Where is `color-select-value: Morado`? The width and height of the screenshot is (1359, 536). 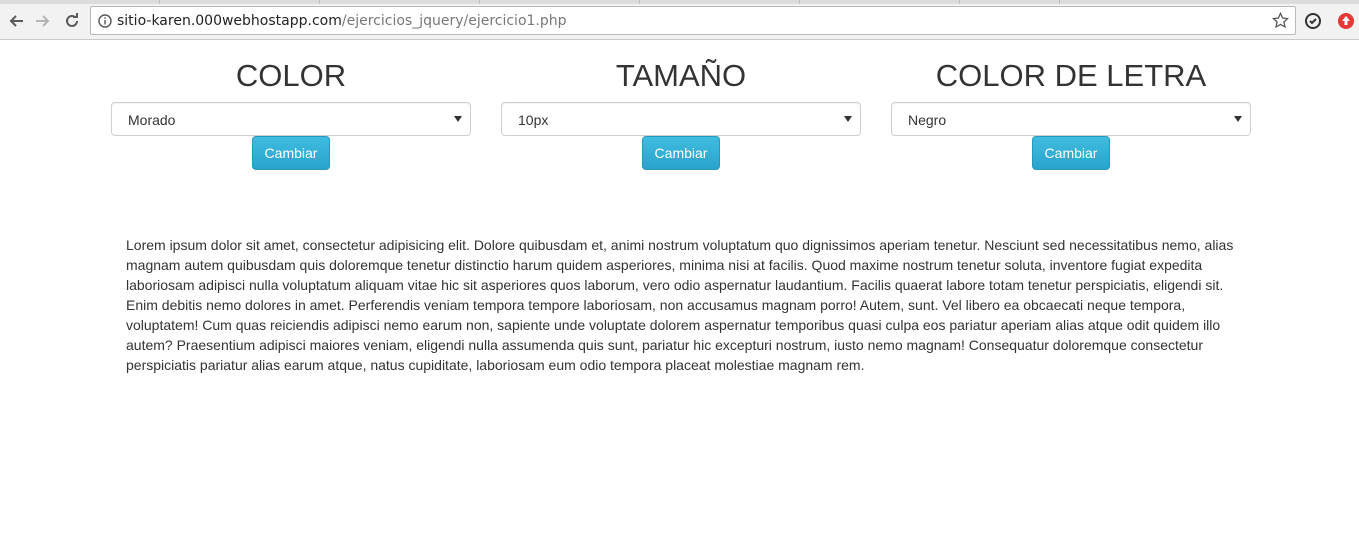 color-select-value: Morado is located at coordinates (152, 120).